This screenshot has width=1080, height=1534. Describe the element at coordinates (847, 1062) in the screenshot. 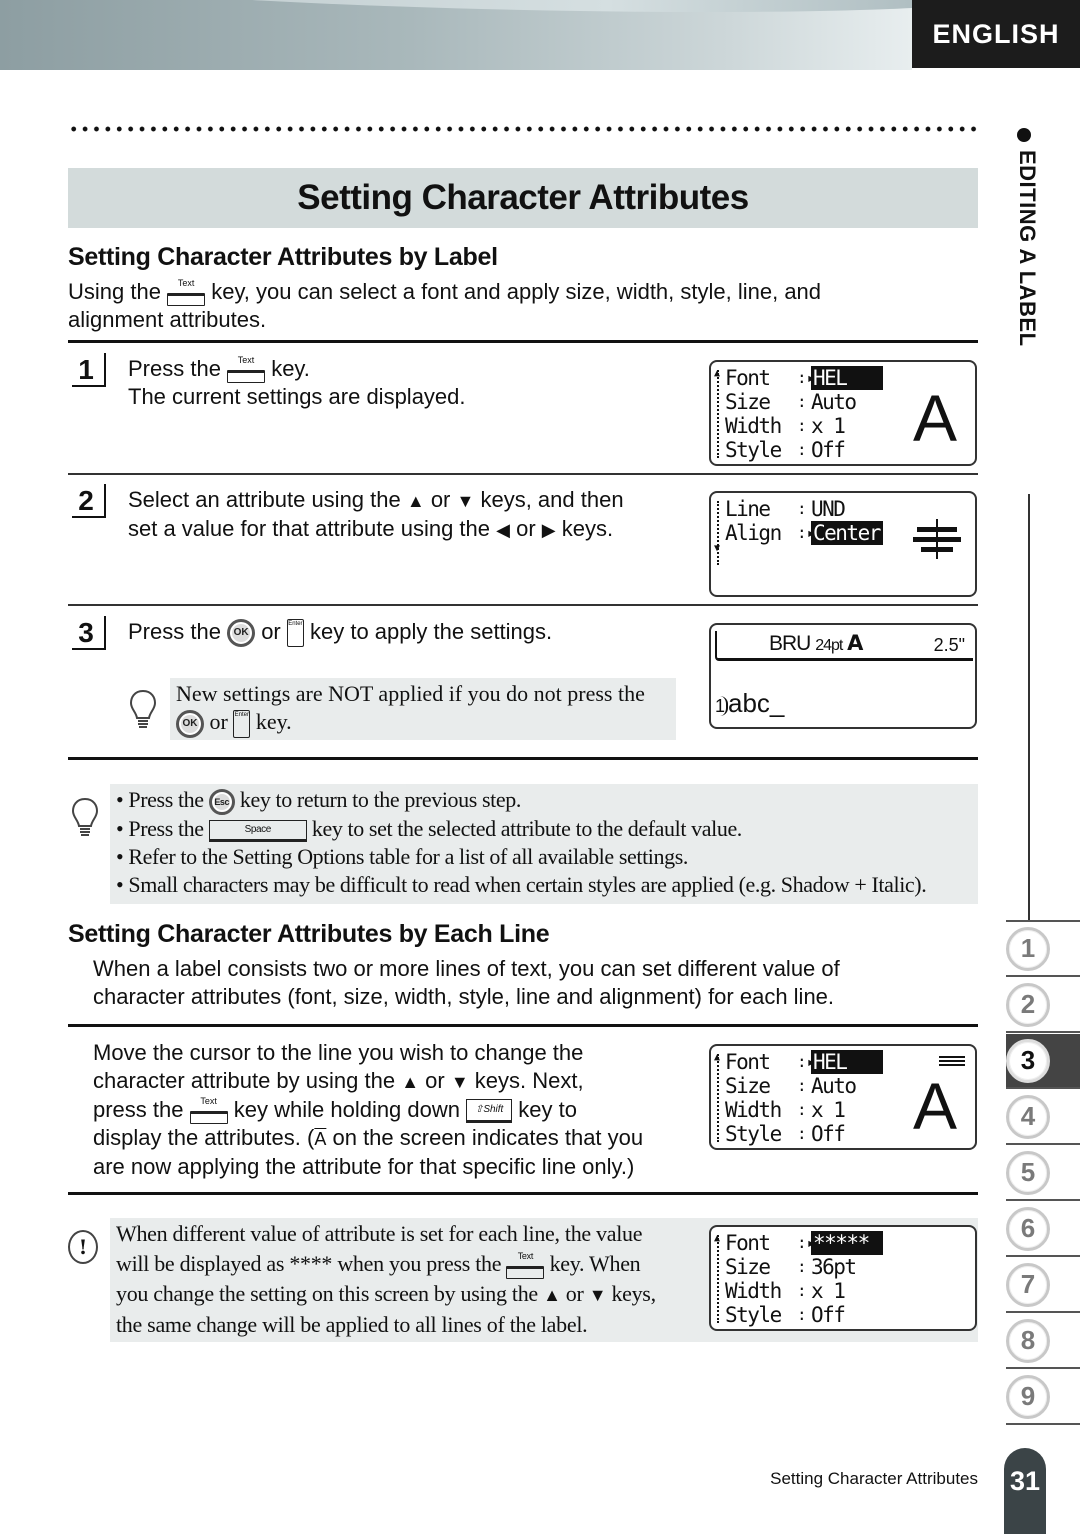

I see `lcd-row-value: HEL` at that location.